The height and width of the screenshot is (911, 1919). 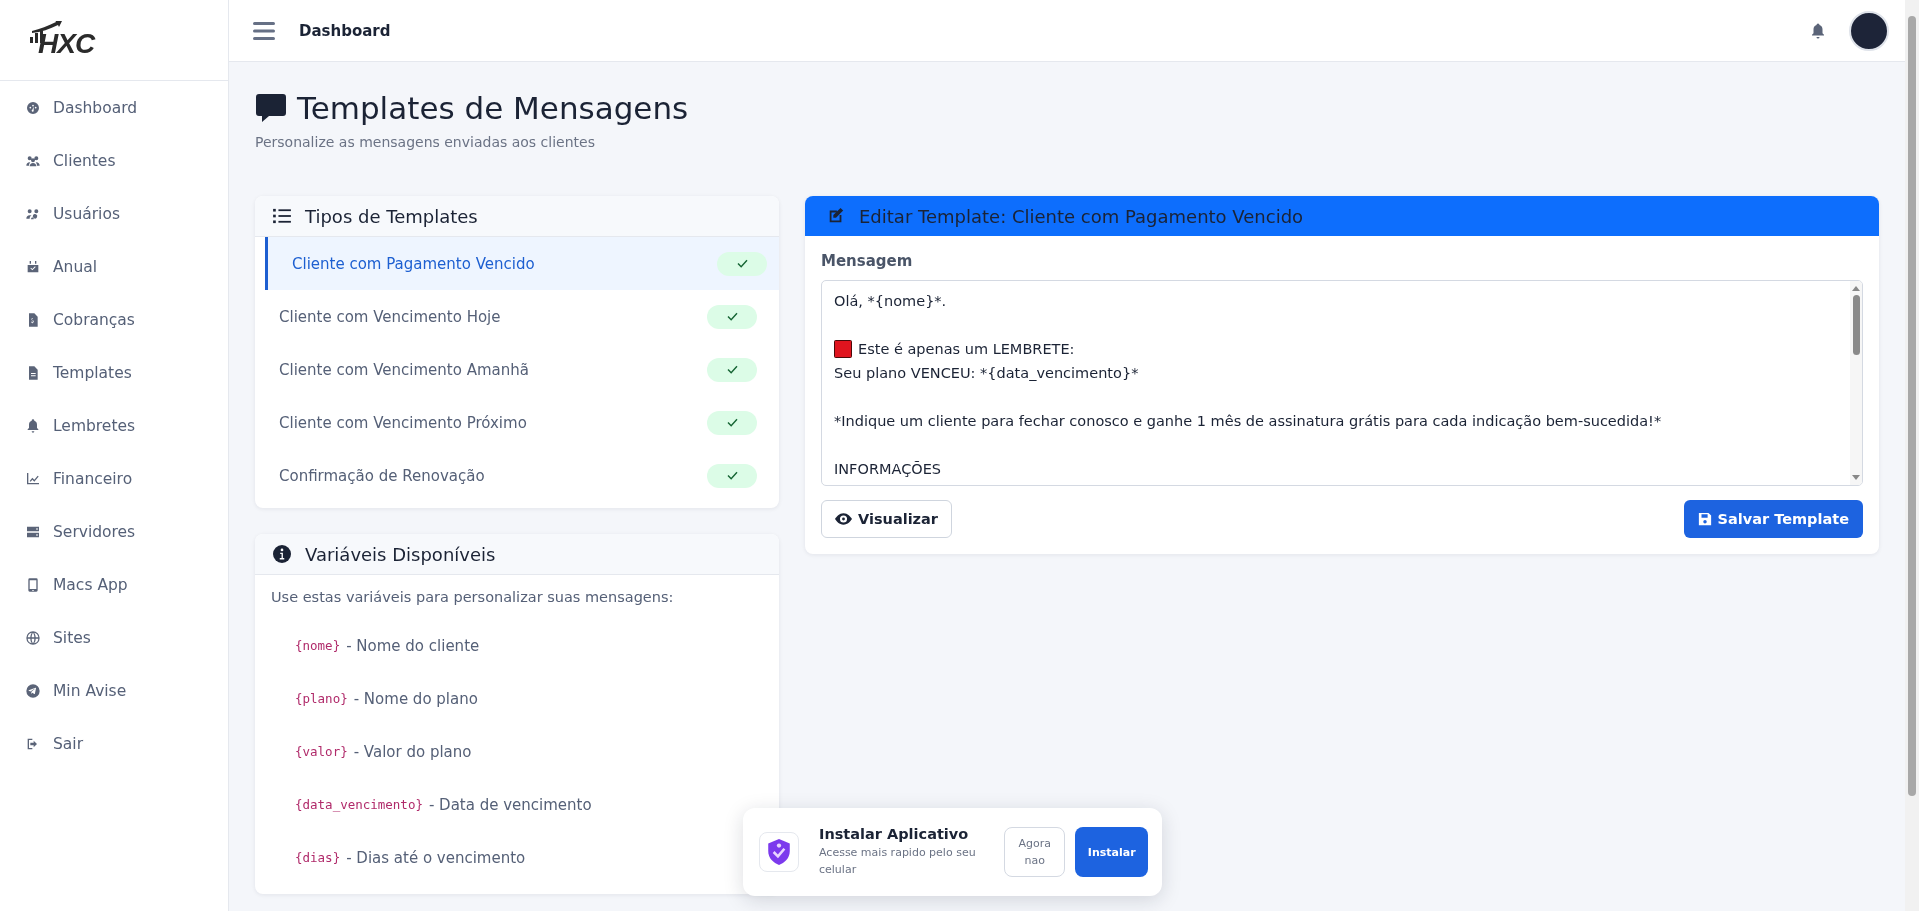 What do you see at coordinates (522, 263) in the screenshot?
I see `template-type-item: Cliente com Pagamento Vencido` at bounding box center [522, 263].